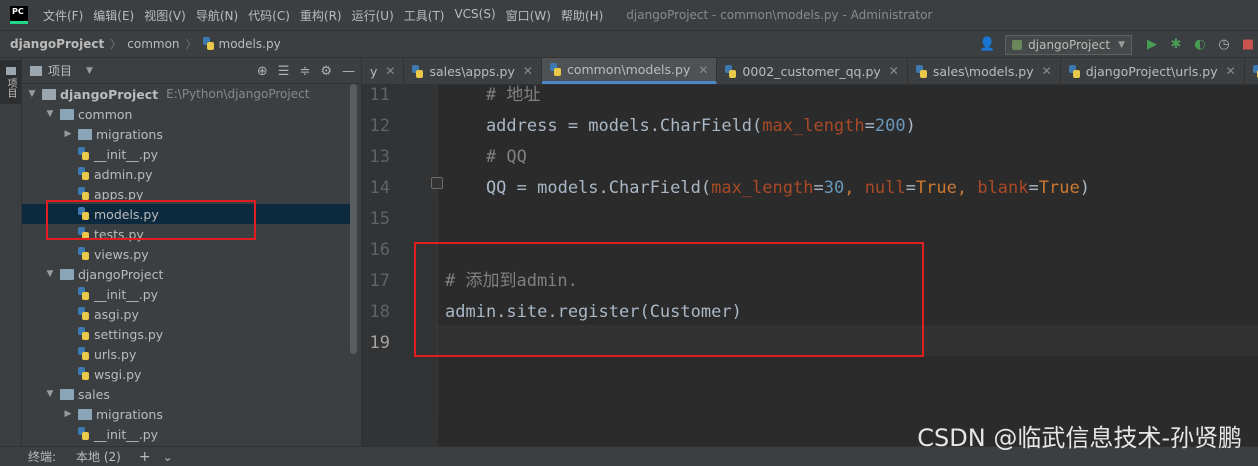 The height and width of the screenshot is (466, 1258). Describe the element at coordinates (129, 414) in the screenshot. I see `tree-item-label: migrations` at that location.